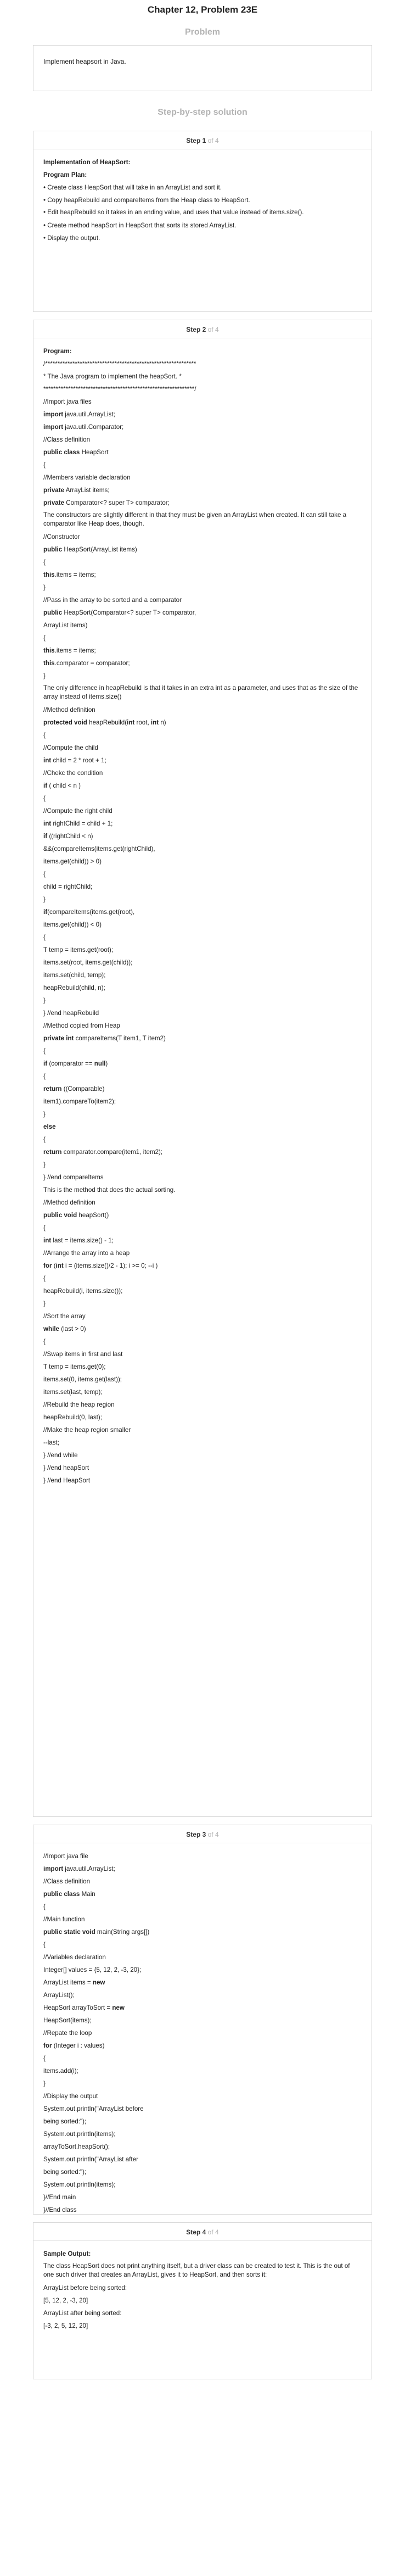  I want to click on code-line: public static void main(String args[]), so click(96, 1932).